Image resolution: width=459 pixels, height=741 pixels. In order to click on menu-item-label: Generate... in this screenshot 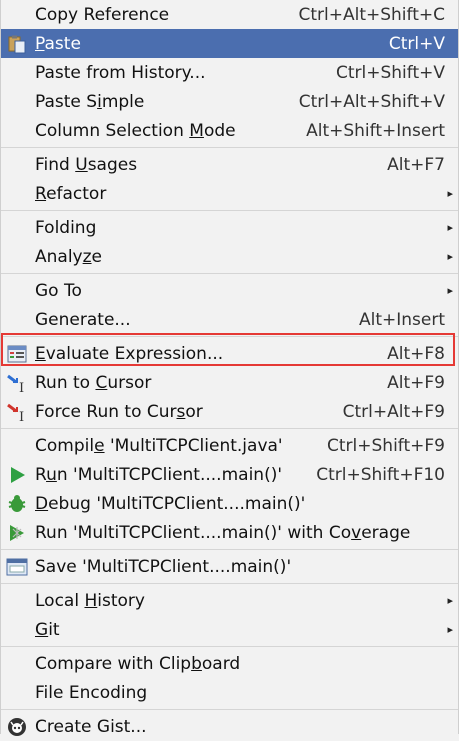, I will do `click(83, 319)`.